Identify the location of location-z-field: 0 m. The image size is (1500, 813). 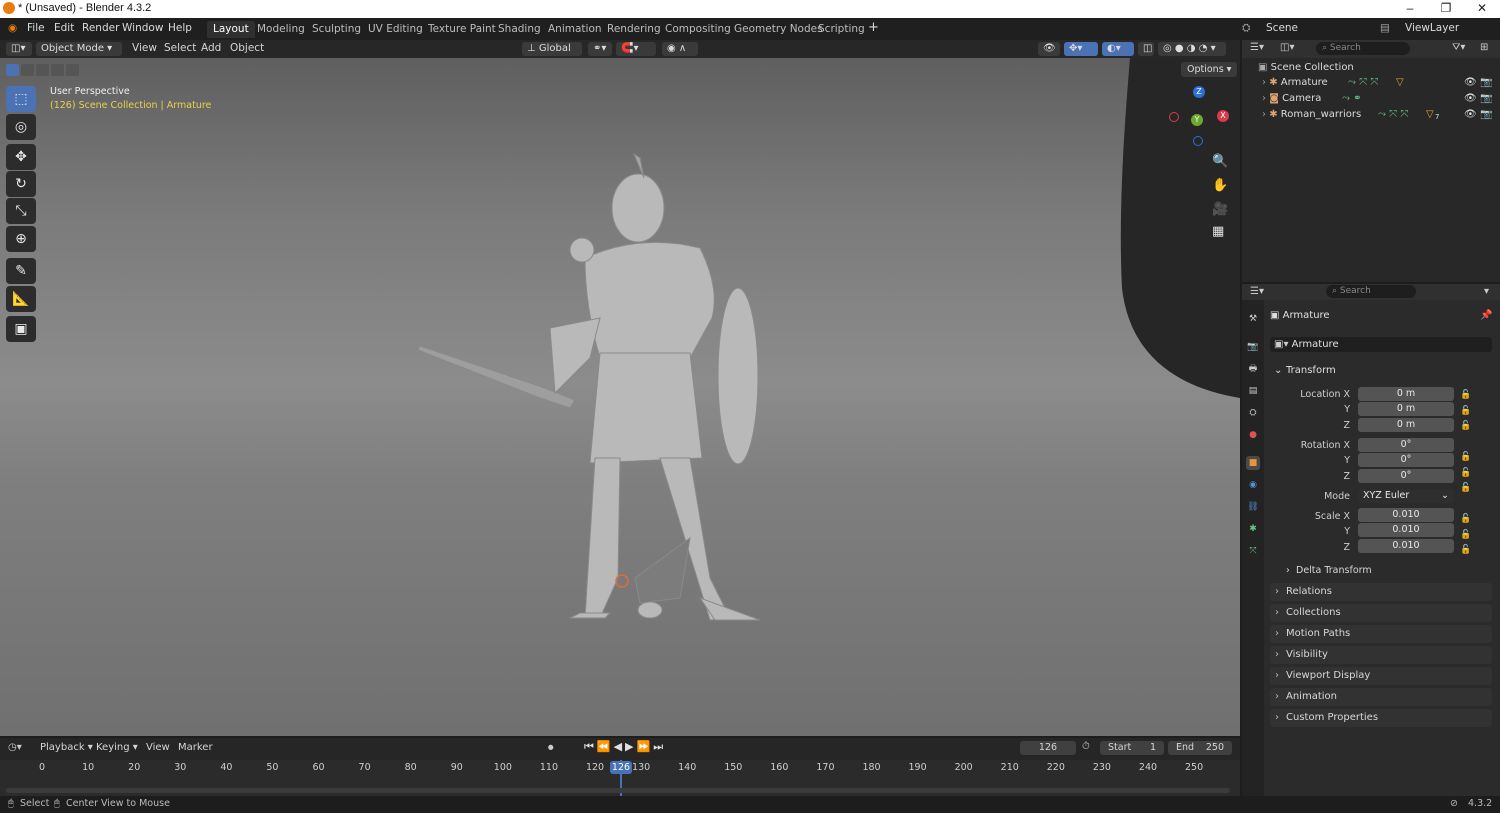
(1406, 425).